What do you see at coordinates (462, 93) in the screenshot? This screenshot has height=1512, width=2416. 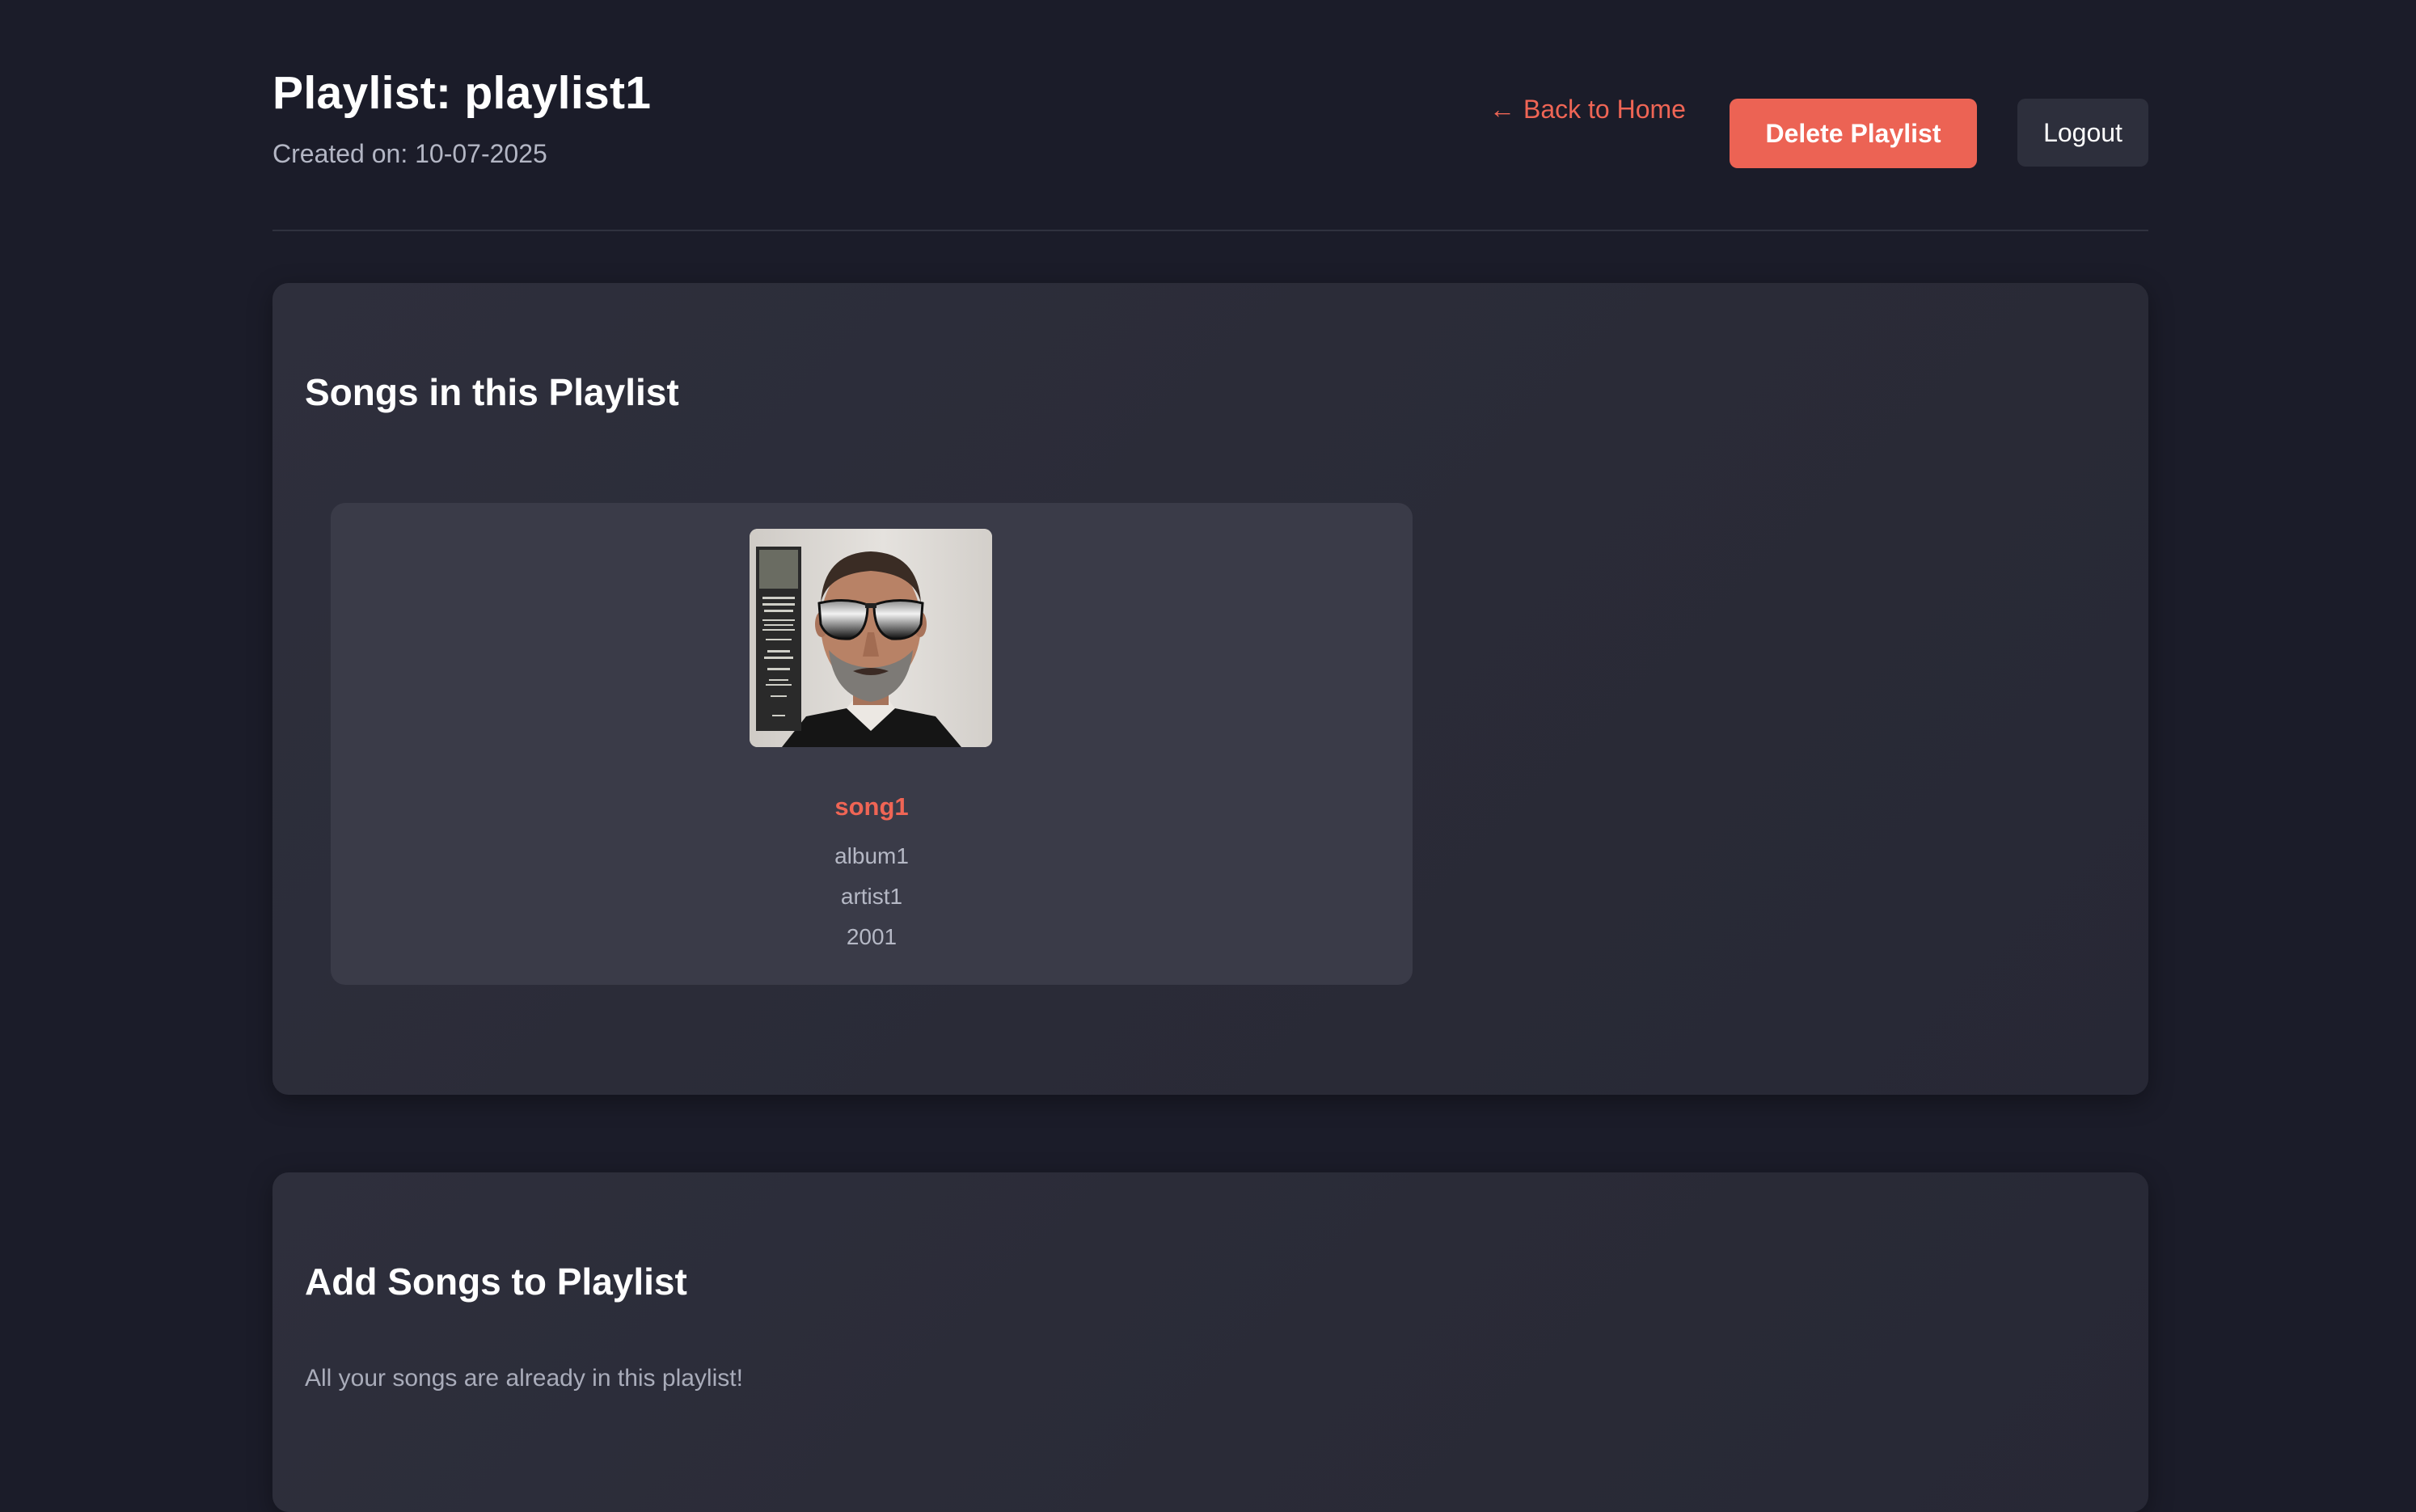 I see `page-title: Playlist: playlist1` at bounding box center [462, 93].